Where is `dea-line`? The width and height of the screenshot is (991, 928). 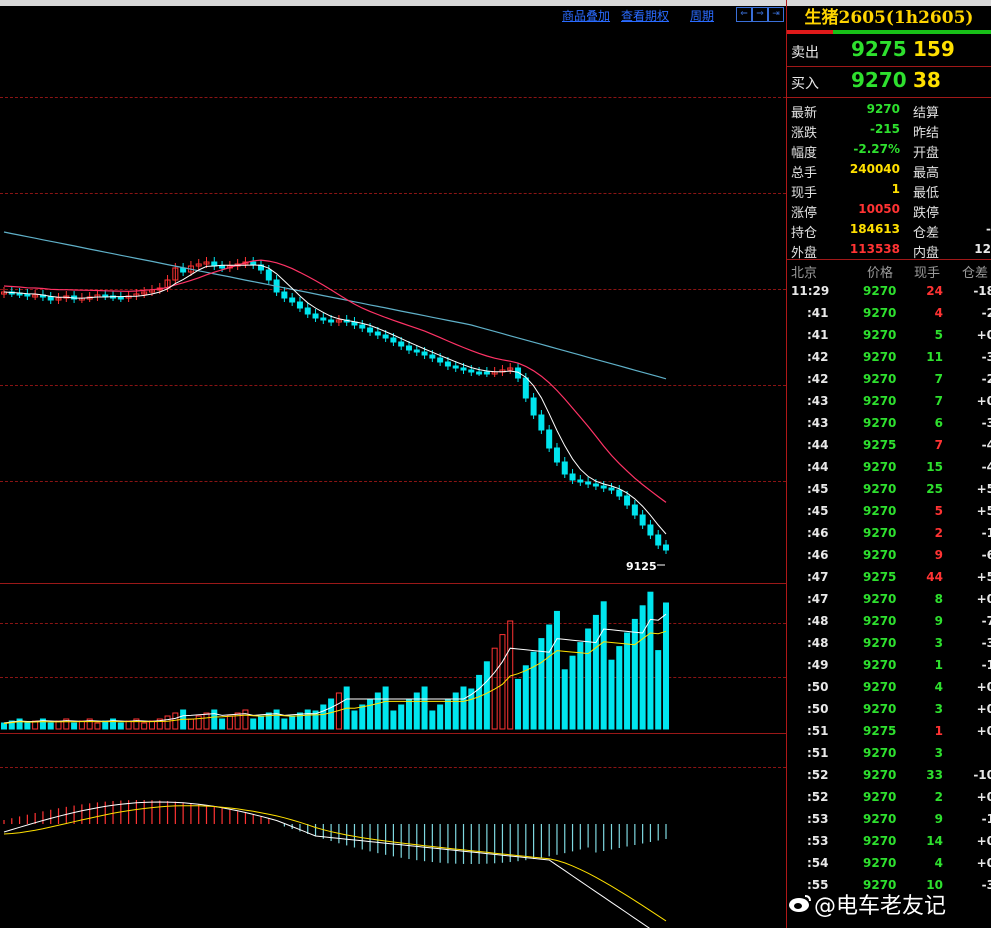
dea-line is located at coordinates (335, 863).